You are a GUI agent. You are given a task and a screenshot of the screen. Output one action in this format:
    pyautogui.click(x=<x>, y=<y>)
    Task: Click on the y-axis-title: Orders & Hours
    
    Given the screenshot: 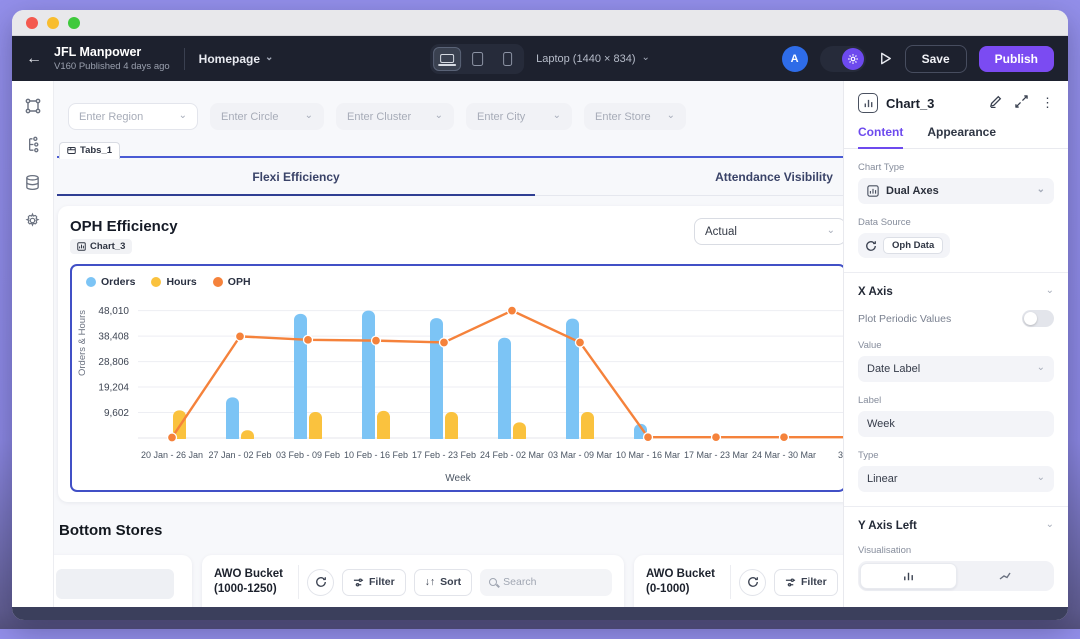 What is the action you would take?
    pyautogui.click(x=82, y=343)
    